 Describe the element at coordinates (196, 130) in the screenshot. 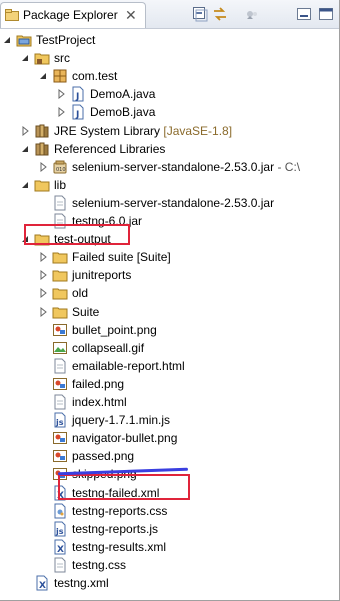

I see `tree-item-decoration: [JavaSE-1.8]` at that location.